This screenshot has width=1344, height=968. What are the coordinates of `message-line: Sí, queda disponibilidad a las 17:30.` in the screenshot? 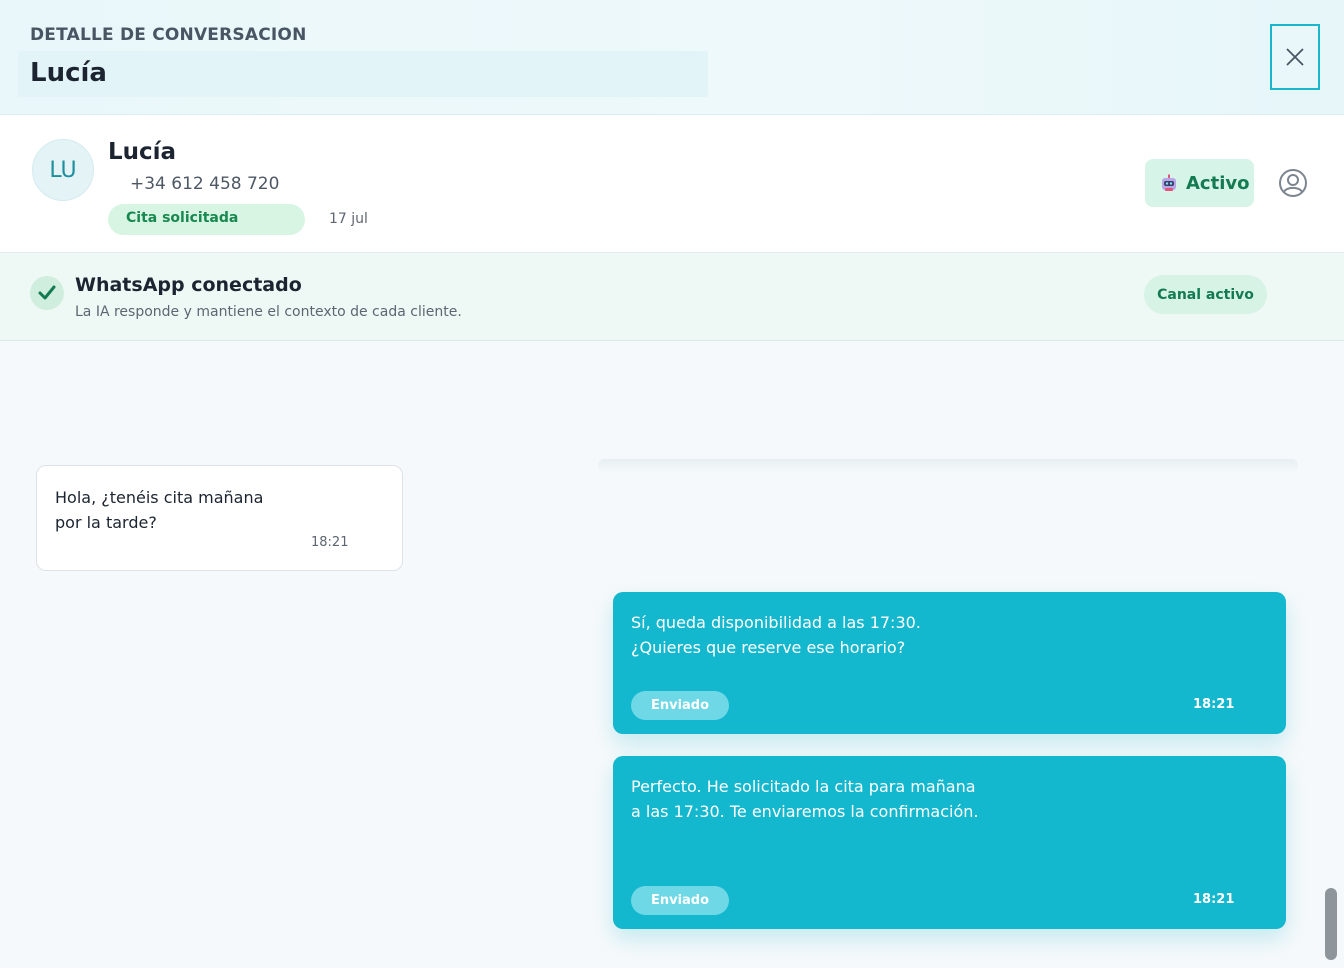 It's located at (776, 622).